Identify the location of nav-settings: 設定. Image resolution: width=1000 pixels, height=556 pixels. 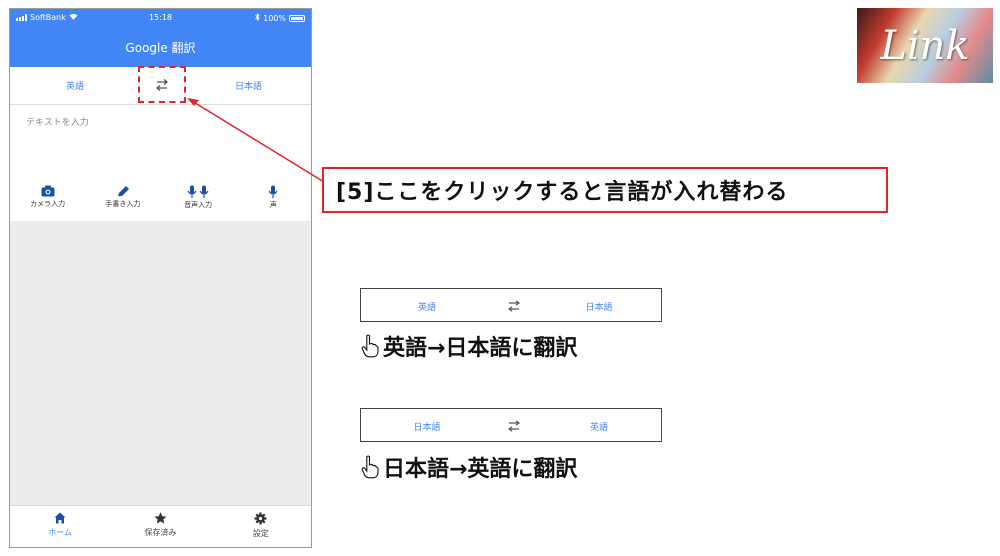
(261, 526).